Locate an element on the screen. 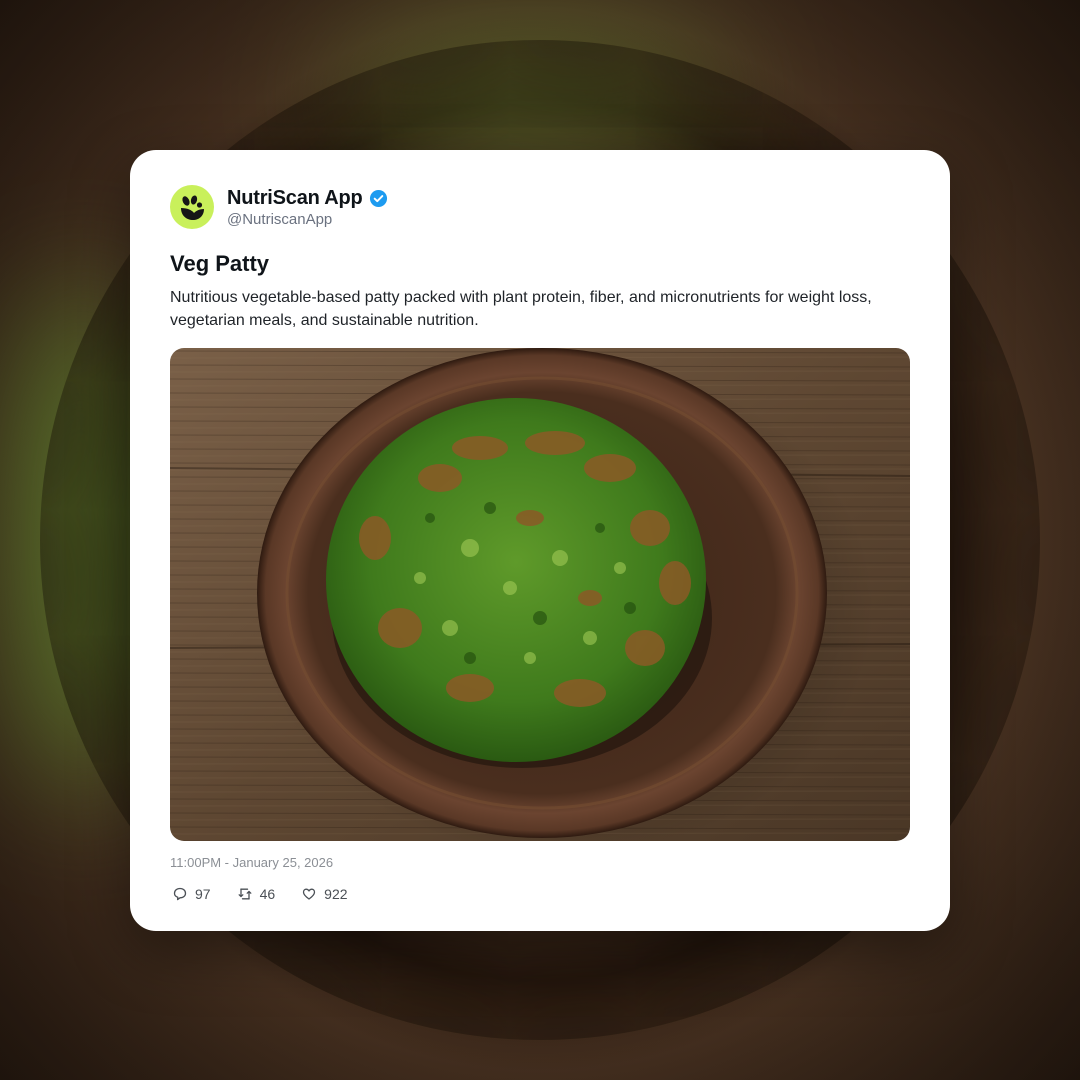 The image size is (1080, 1080). reply-button: 97 is located at coordinates (190, 894).